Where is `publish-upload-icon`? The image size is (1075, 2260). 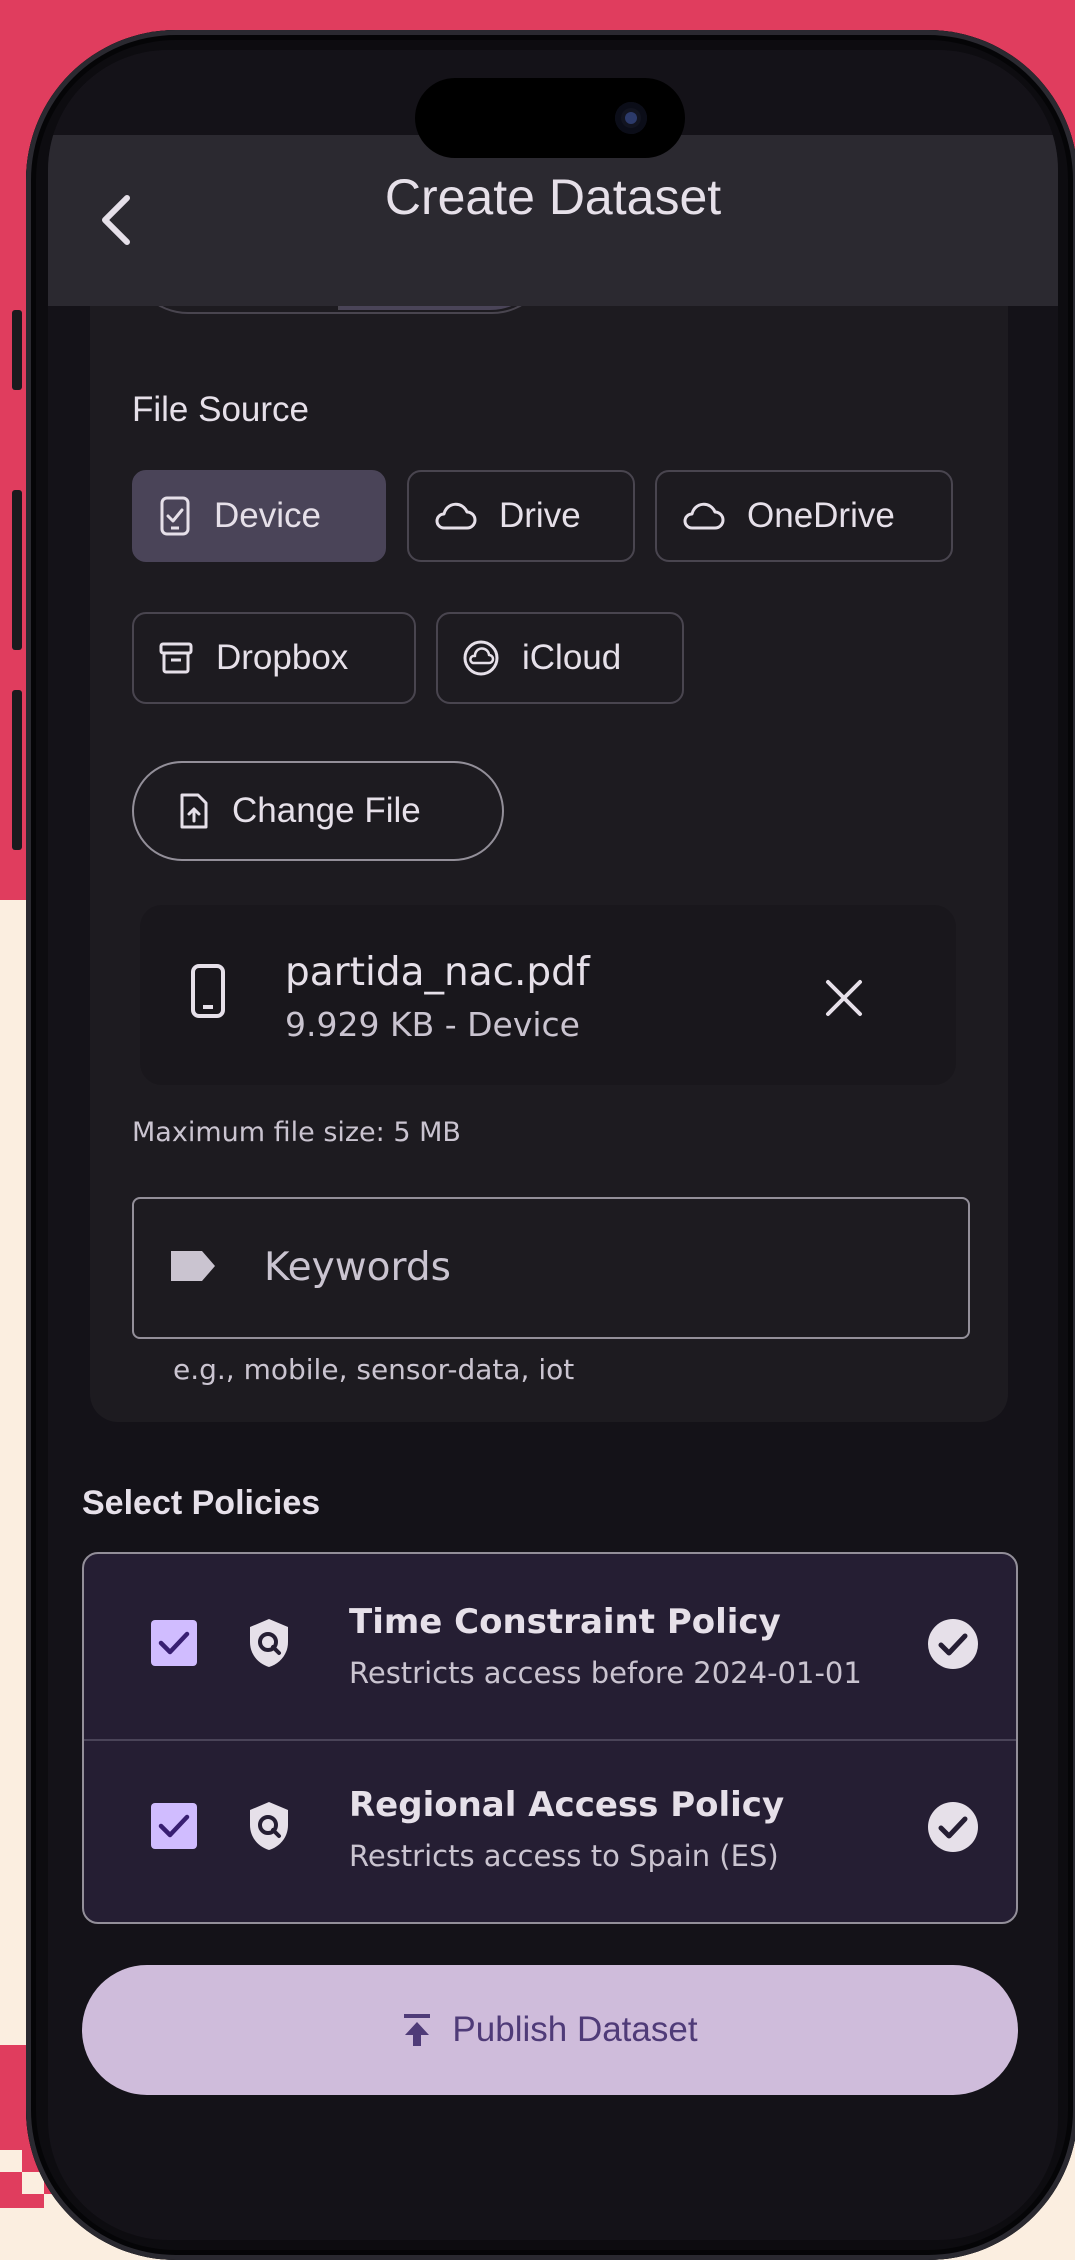 publish-upload-icon is located at coordinates (417, 2030).